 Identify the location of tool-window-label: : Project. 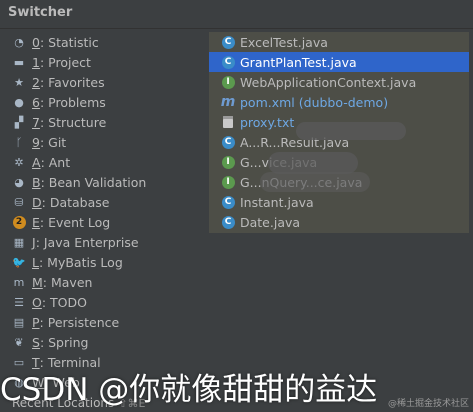
(65, 62).